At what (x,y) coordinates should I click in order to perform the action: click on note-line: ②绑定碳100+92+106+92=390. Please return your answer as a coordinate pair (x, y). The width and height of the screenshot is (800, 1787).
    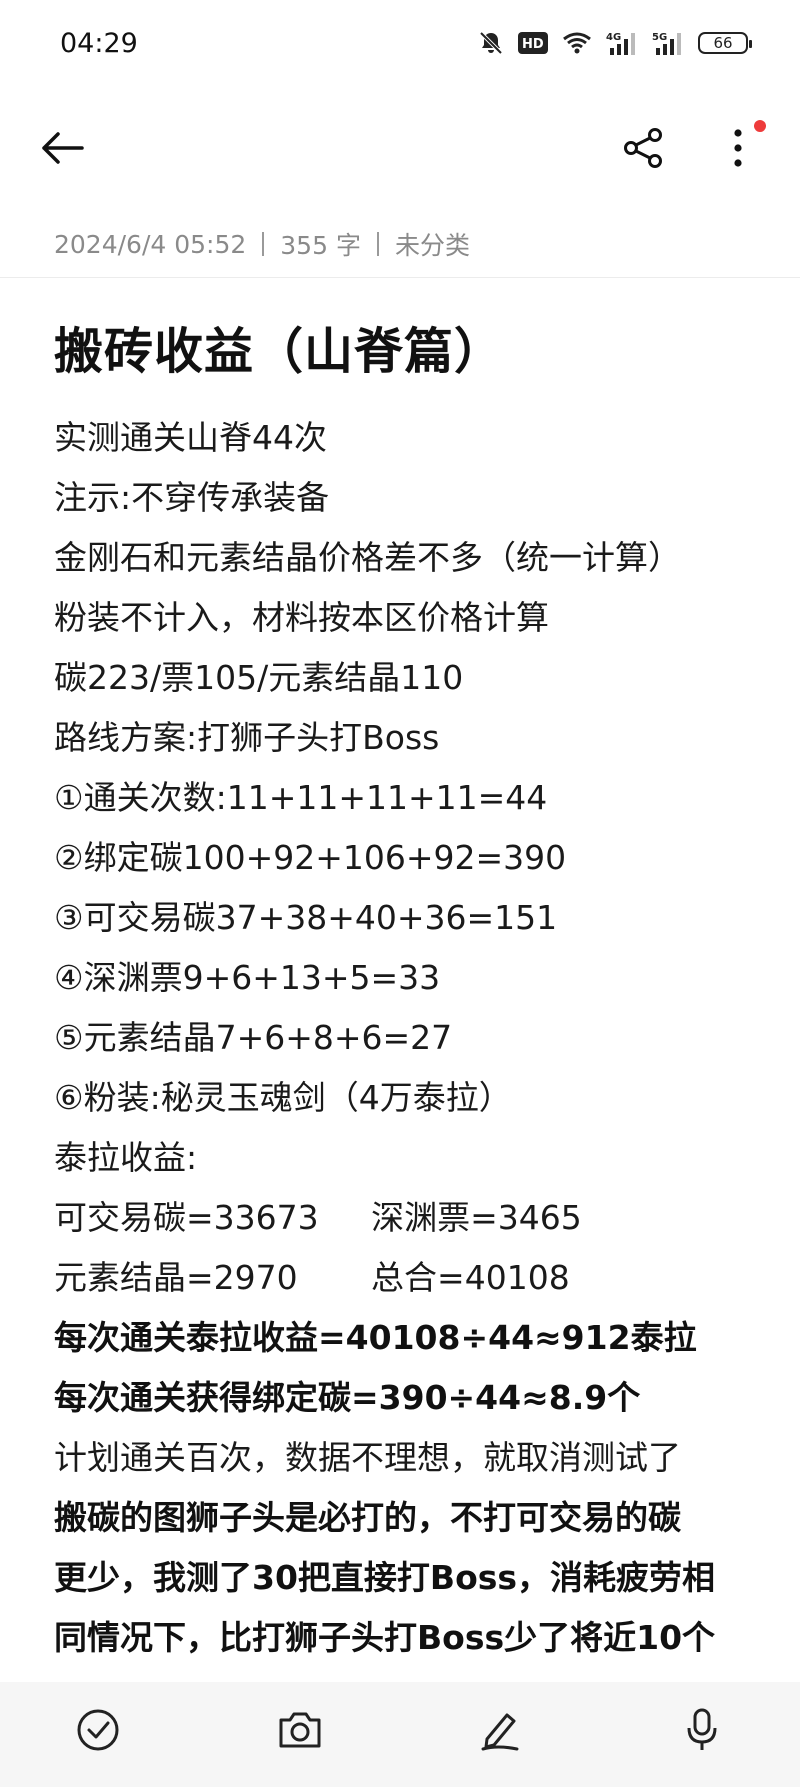
    Looking at the image, I should click on (310, 857).